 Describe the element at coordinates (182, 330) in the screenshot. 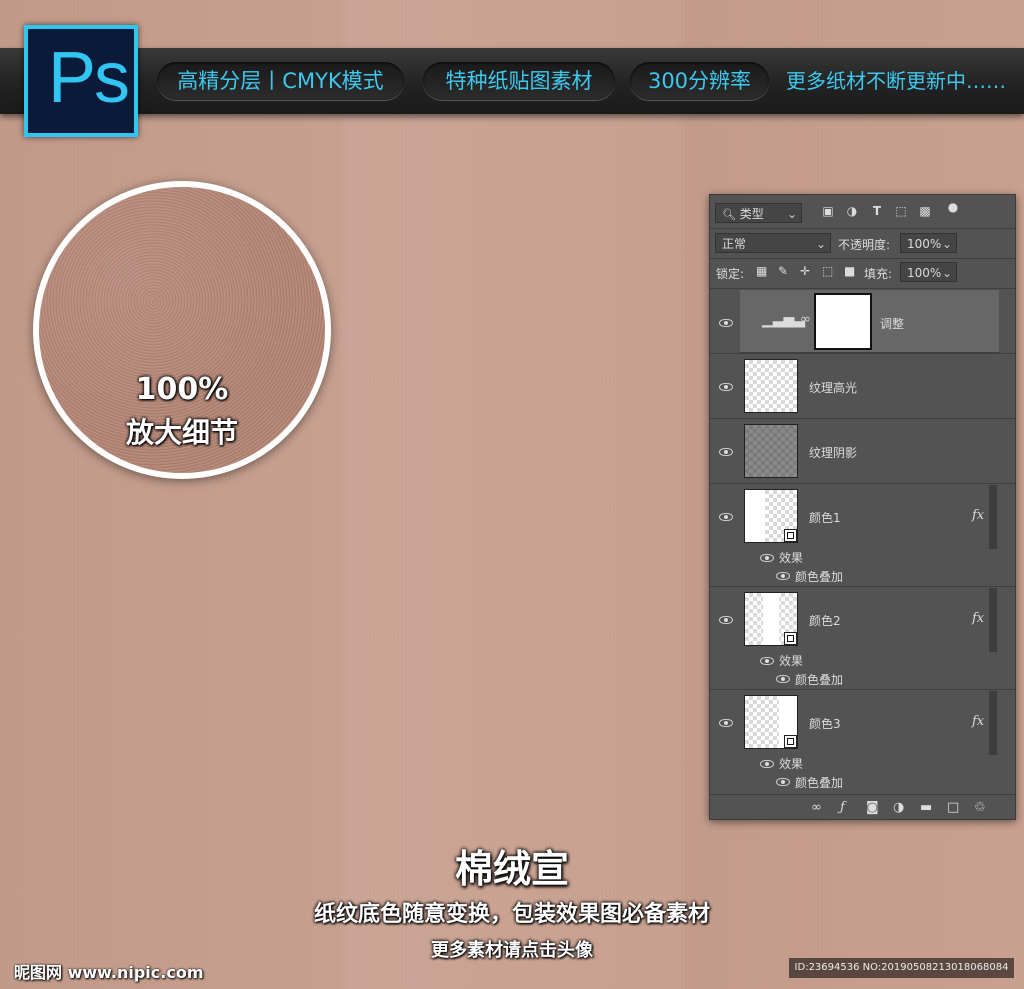

I see `detail-magnifier: 100% 放大细节` at that location.